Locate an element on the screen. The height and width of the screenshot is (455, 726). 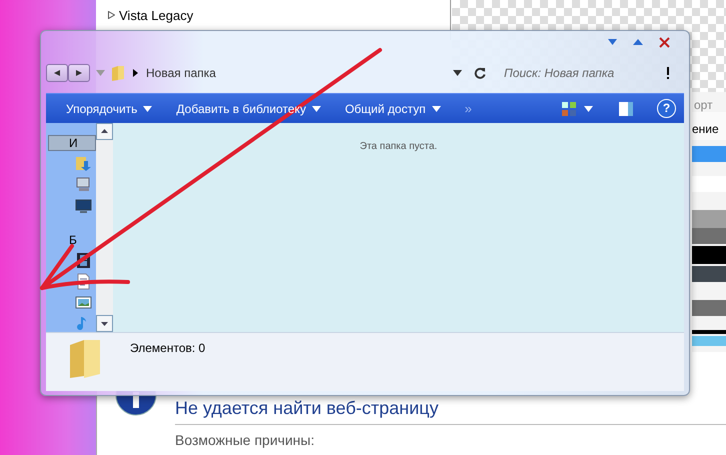
scrollbar is located at coordinates (104, 227).